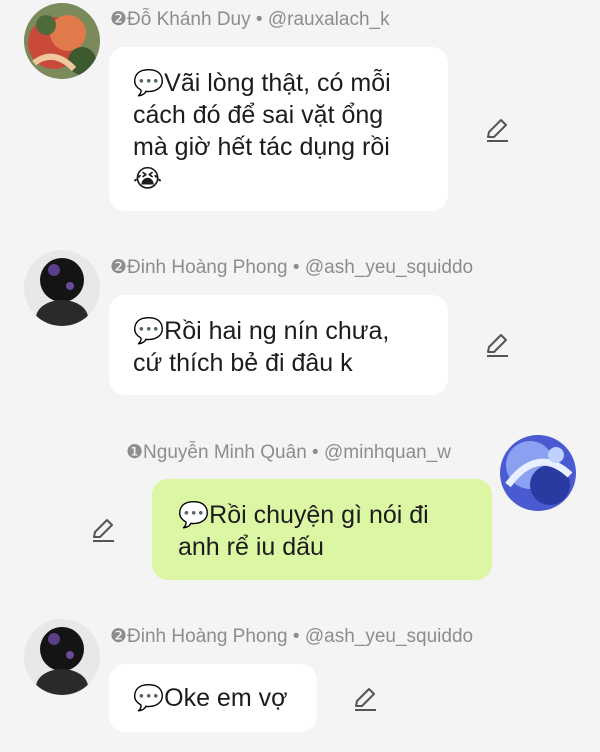 This screenshot has height=752, width=600. I want to click on sender-handle: @minhquan_w, so click(387, 452).